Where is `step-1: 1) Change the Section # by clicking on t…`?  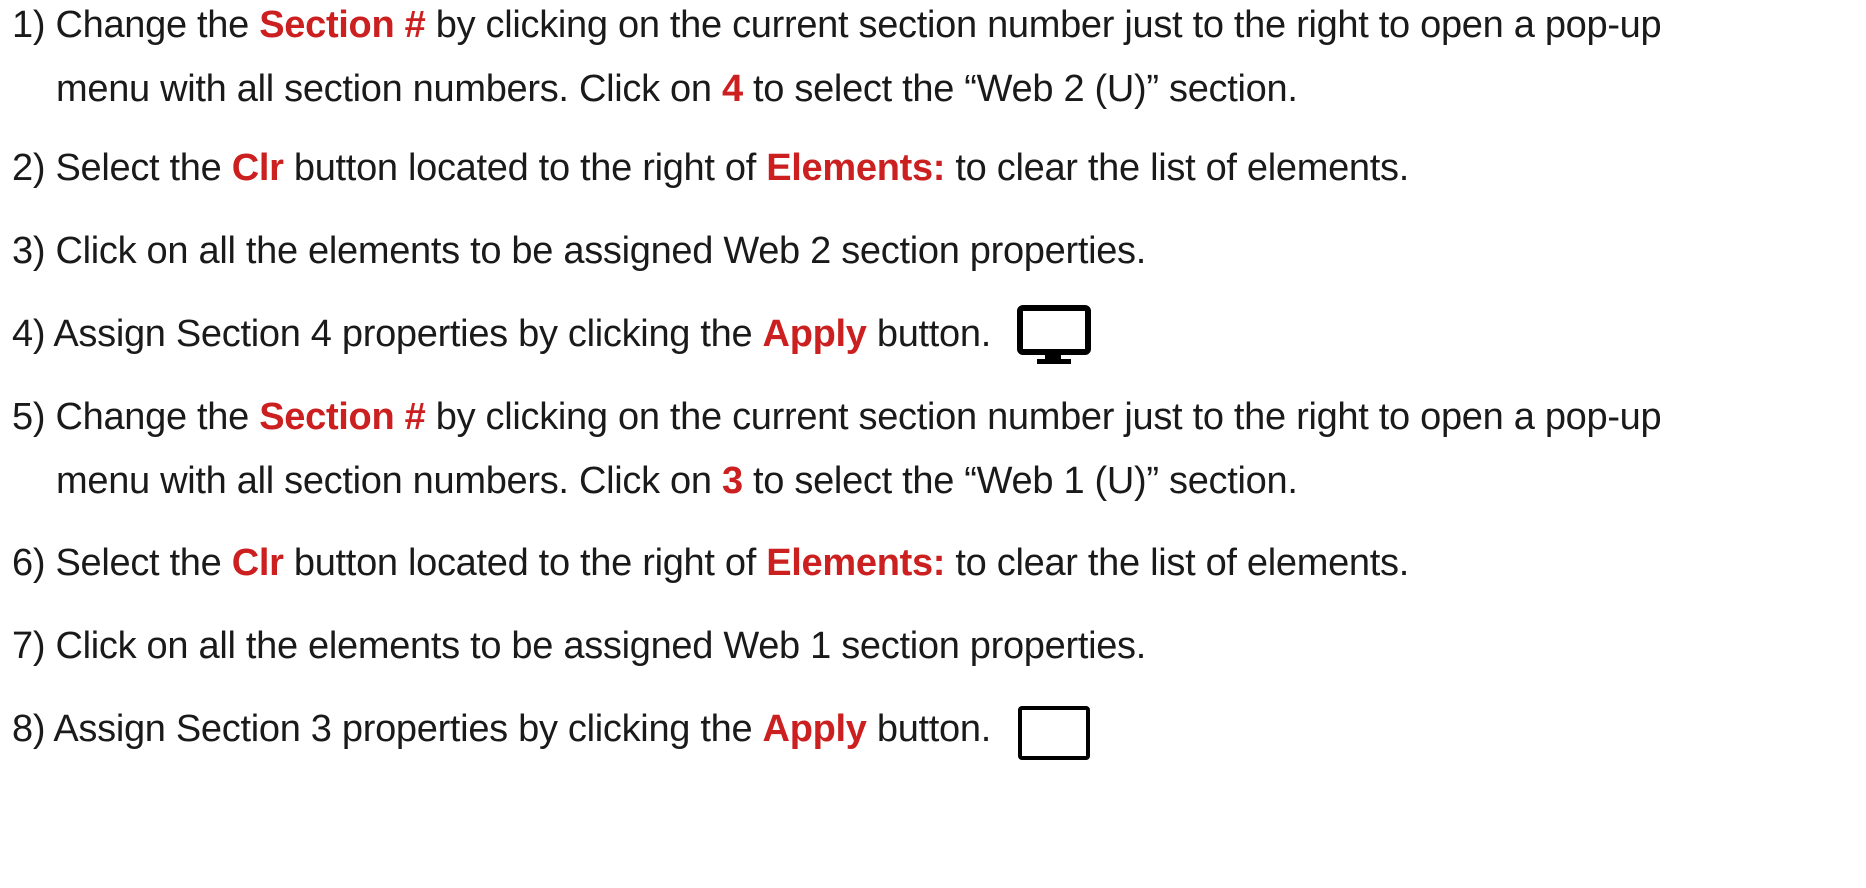
step-1: 1) Change the Section # by clicking on t… is located at coordinates (837, 64).